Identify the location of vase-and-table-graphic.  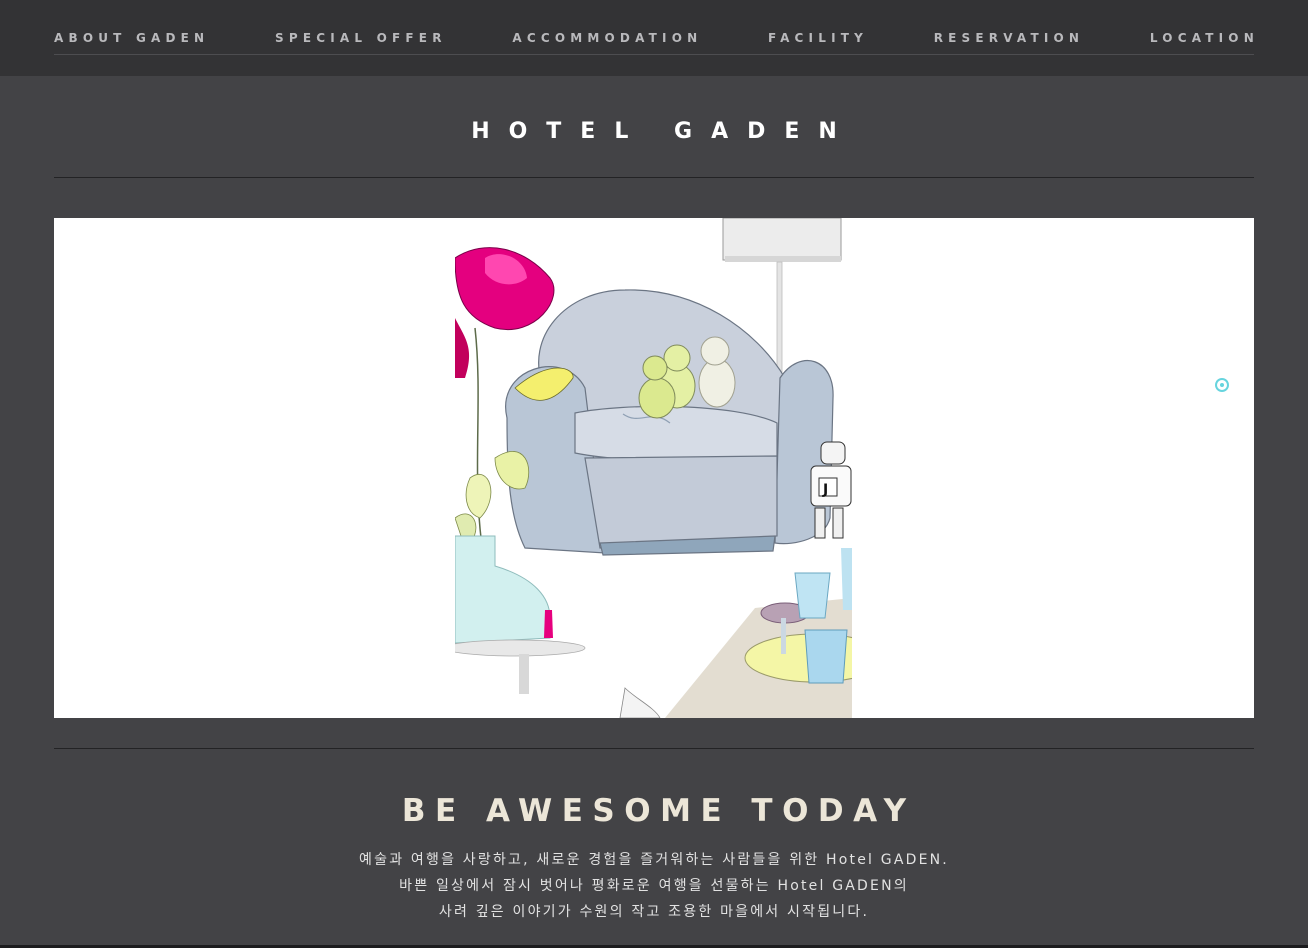
(520, 614).